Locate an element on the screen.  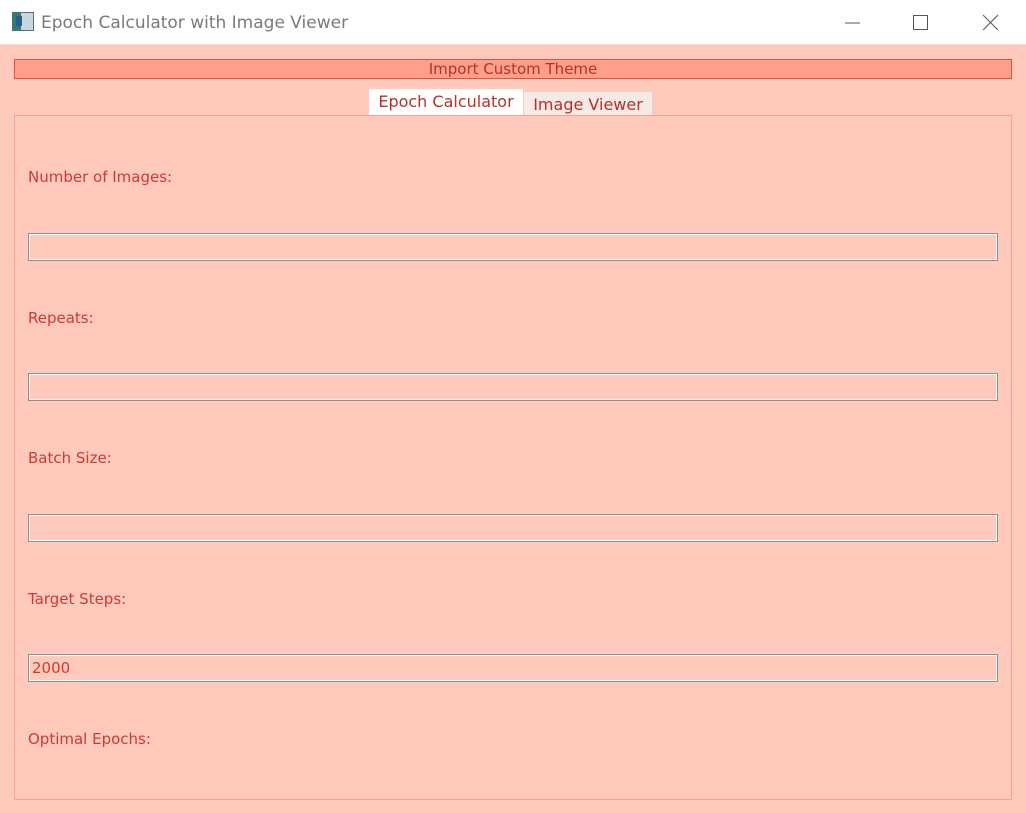
target-steps-input is located at coordinates (513, 668).